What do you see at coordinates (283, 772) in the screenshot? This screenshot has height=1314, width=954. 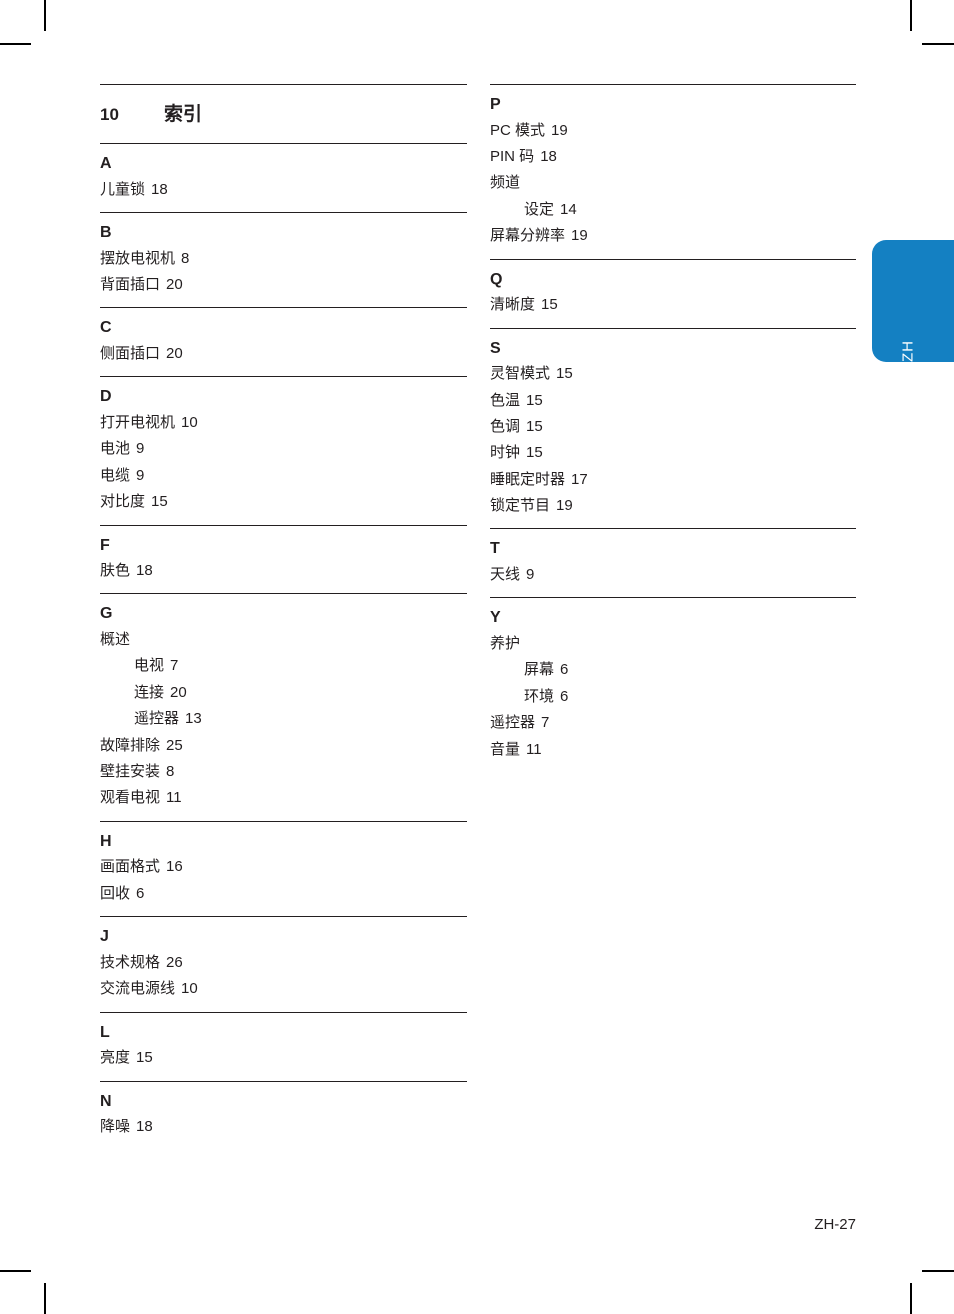 I see `index-entry: 壁挂安装 8` at bounding box center [283, 772].